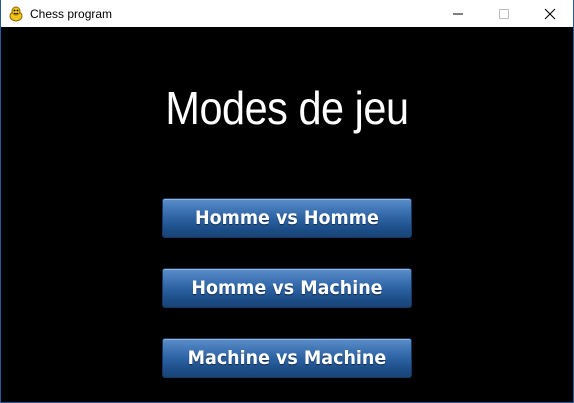  I want to click on maximize-button, so click(504, 13).